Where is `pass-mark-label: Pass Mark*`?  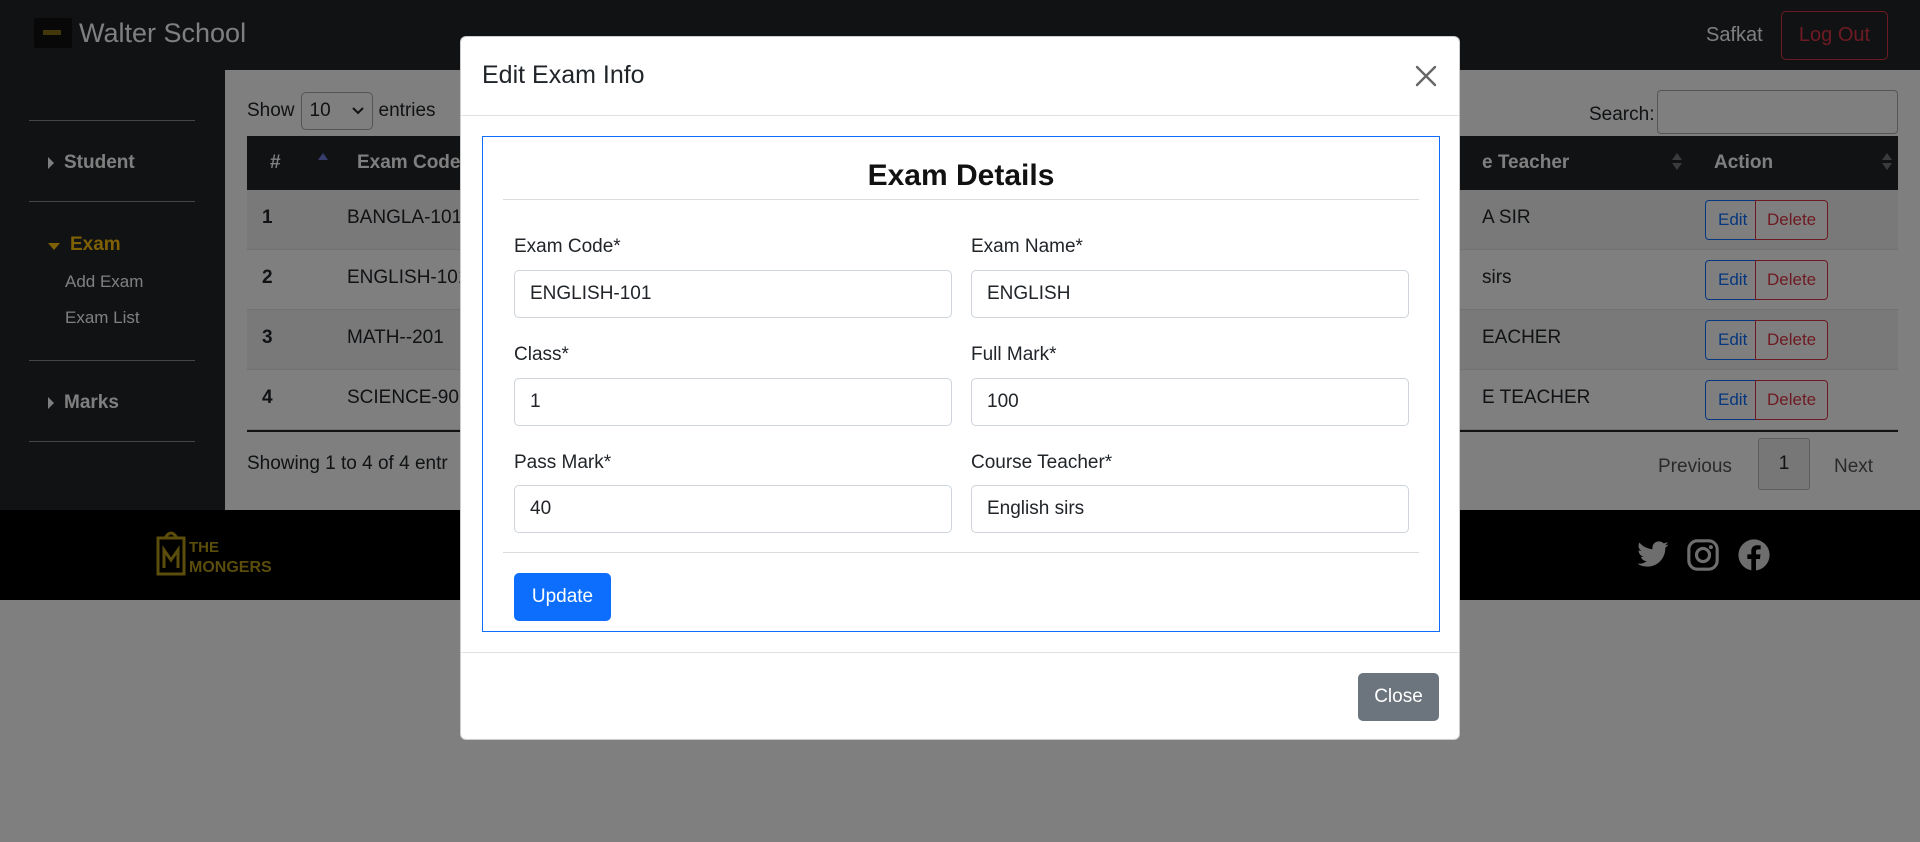
pass-mark-label: Pass Mark* is located at coordinates (563, 462).